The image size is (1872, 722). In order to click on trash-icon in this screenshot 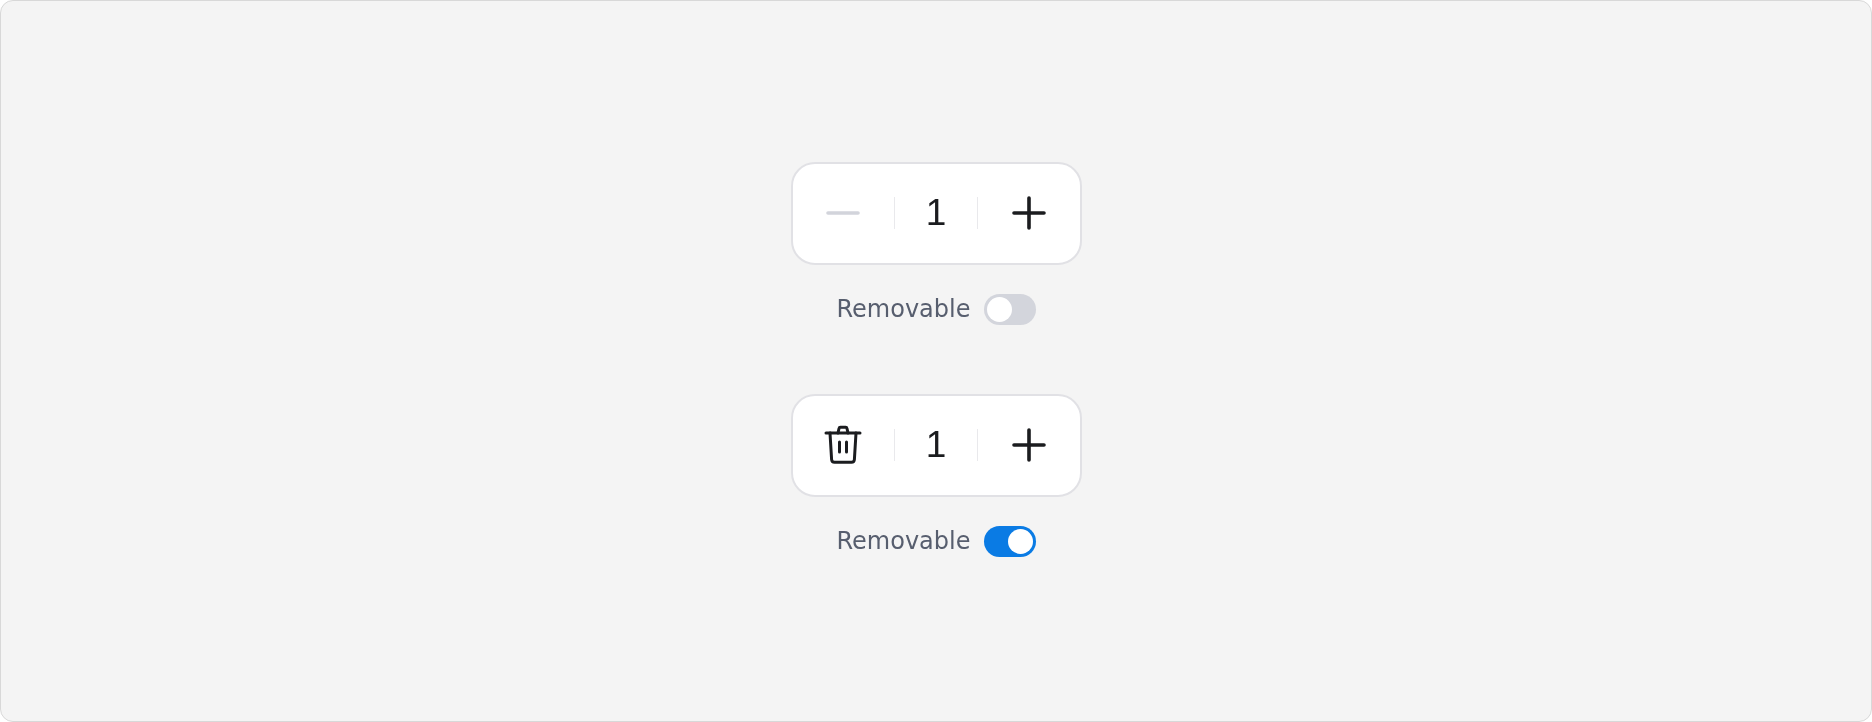, I will do `click(843, 445)`.